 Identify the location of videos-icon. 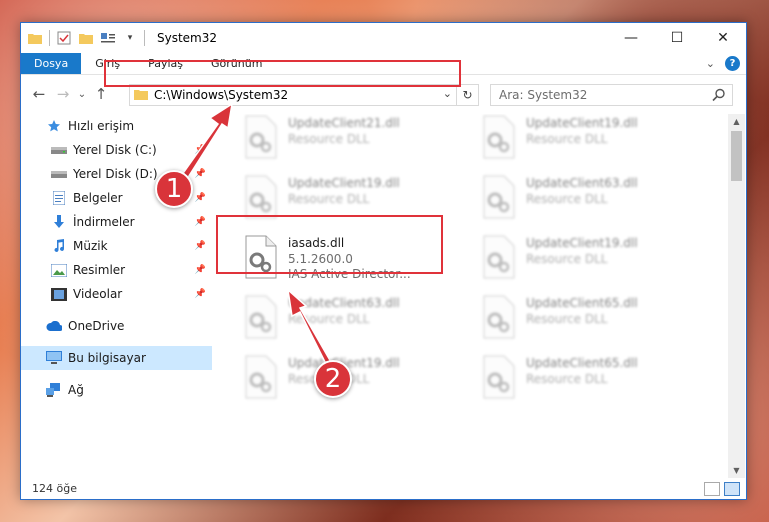
(59, 294).